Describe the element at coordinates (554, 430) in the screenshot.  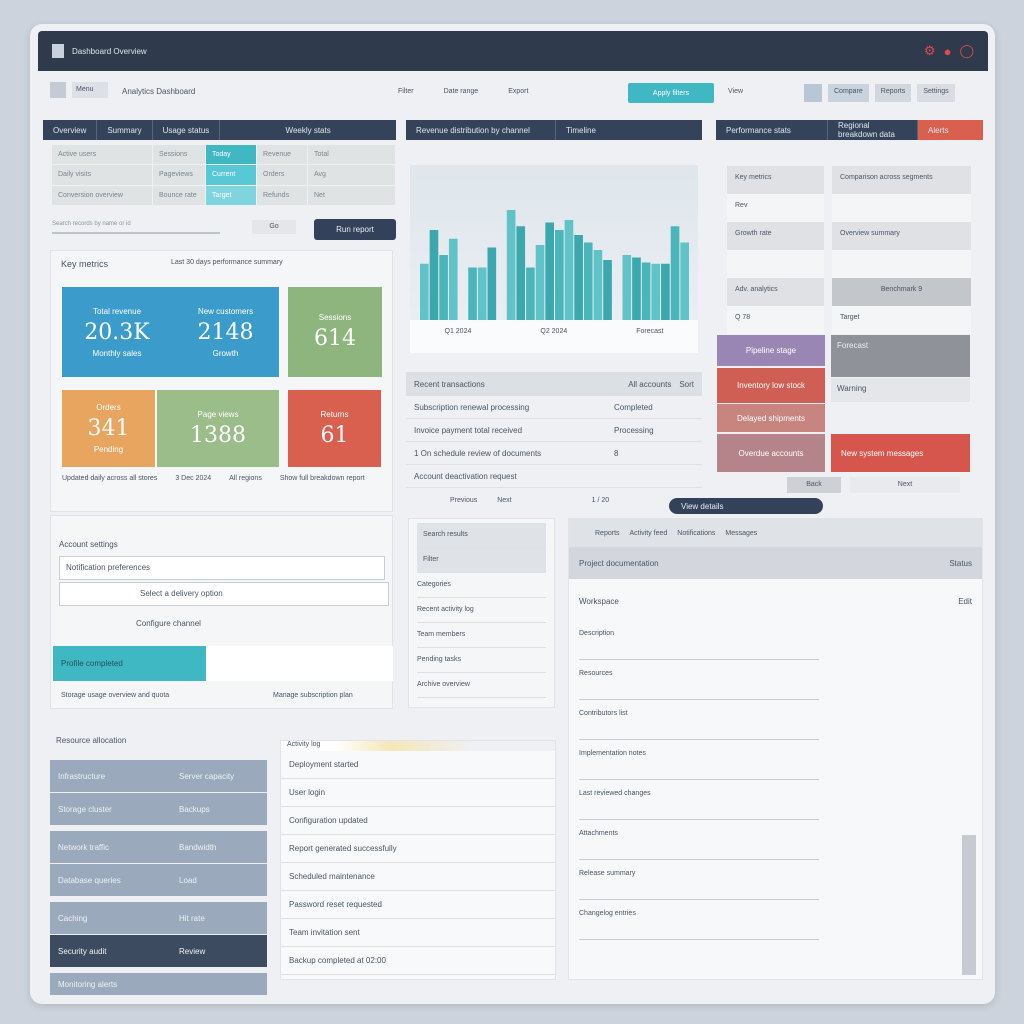
I see `list-item: Invoice payment total received Processing` at that location.